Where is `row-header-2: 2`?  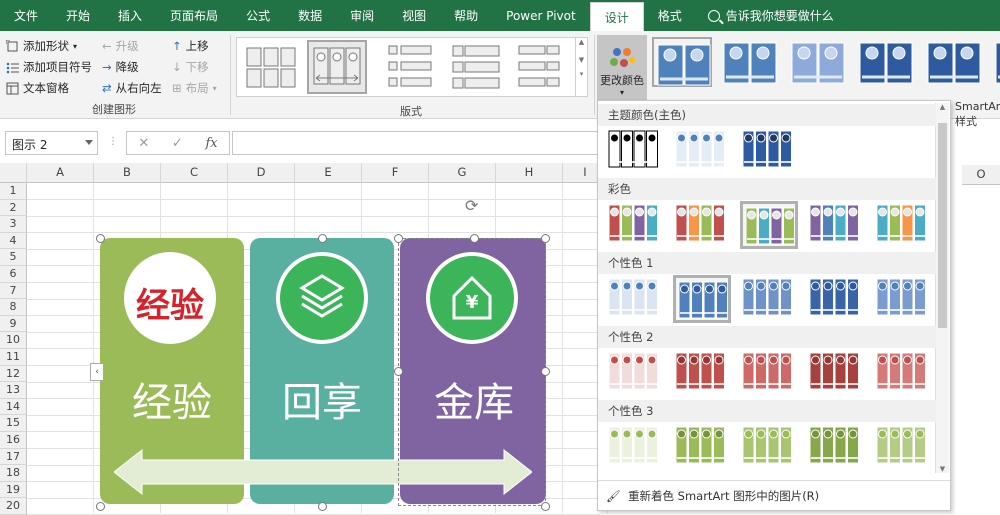
row-header-2: 2 is located at coordinates (13, 208).